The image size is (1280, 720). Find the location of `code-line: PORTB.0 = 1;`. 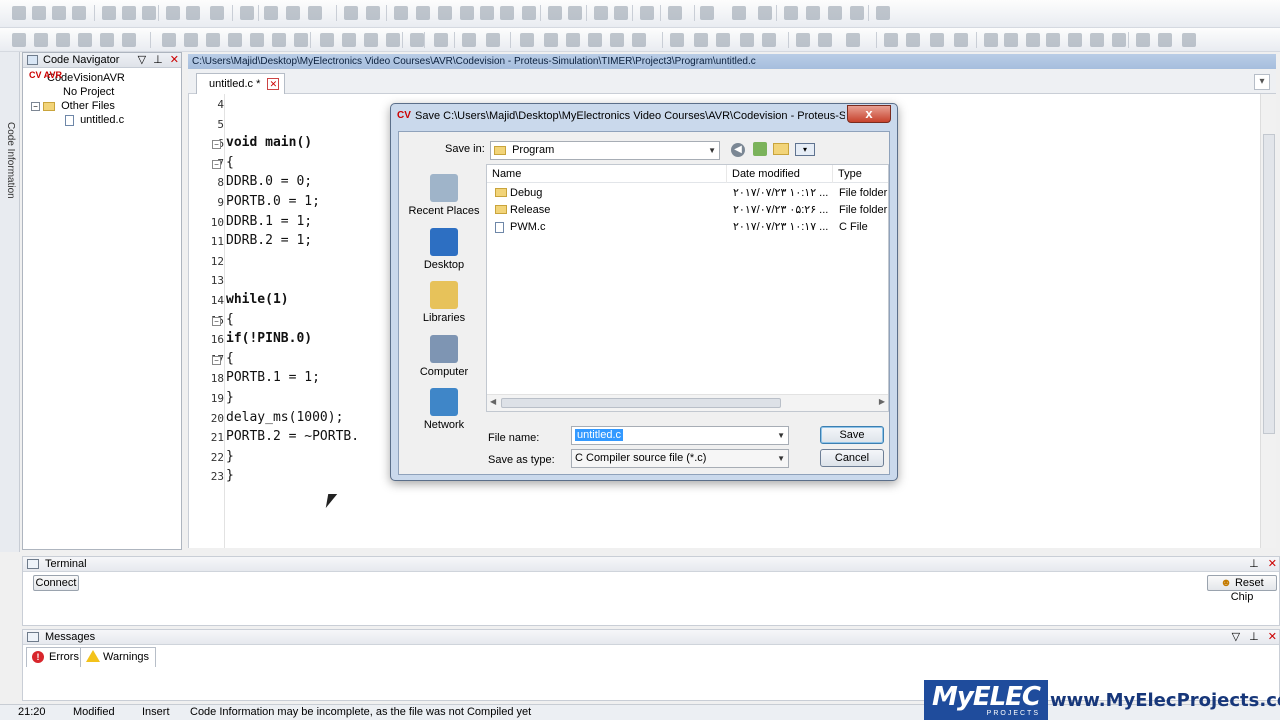

code-line: PORTB.0 = 1; is located at coordinates (273, 201).